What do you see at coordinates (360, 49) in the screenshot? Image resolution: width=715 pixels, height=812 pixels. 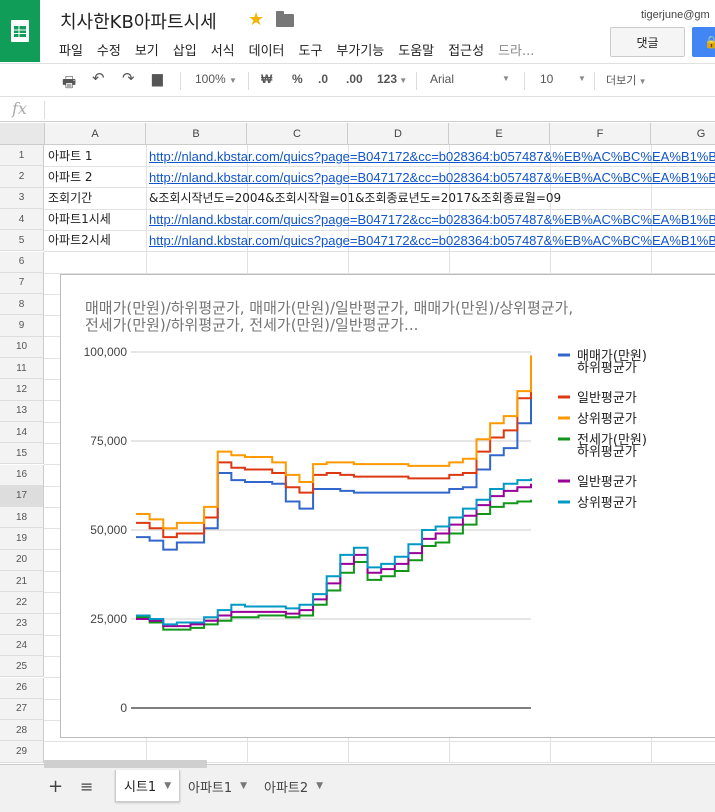 I see `menu-addons: 부가기능` at bounding box center [360, 49].